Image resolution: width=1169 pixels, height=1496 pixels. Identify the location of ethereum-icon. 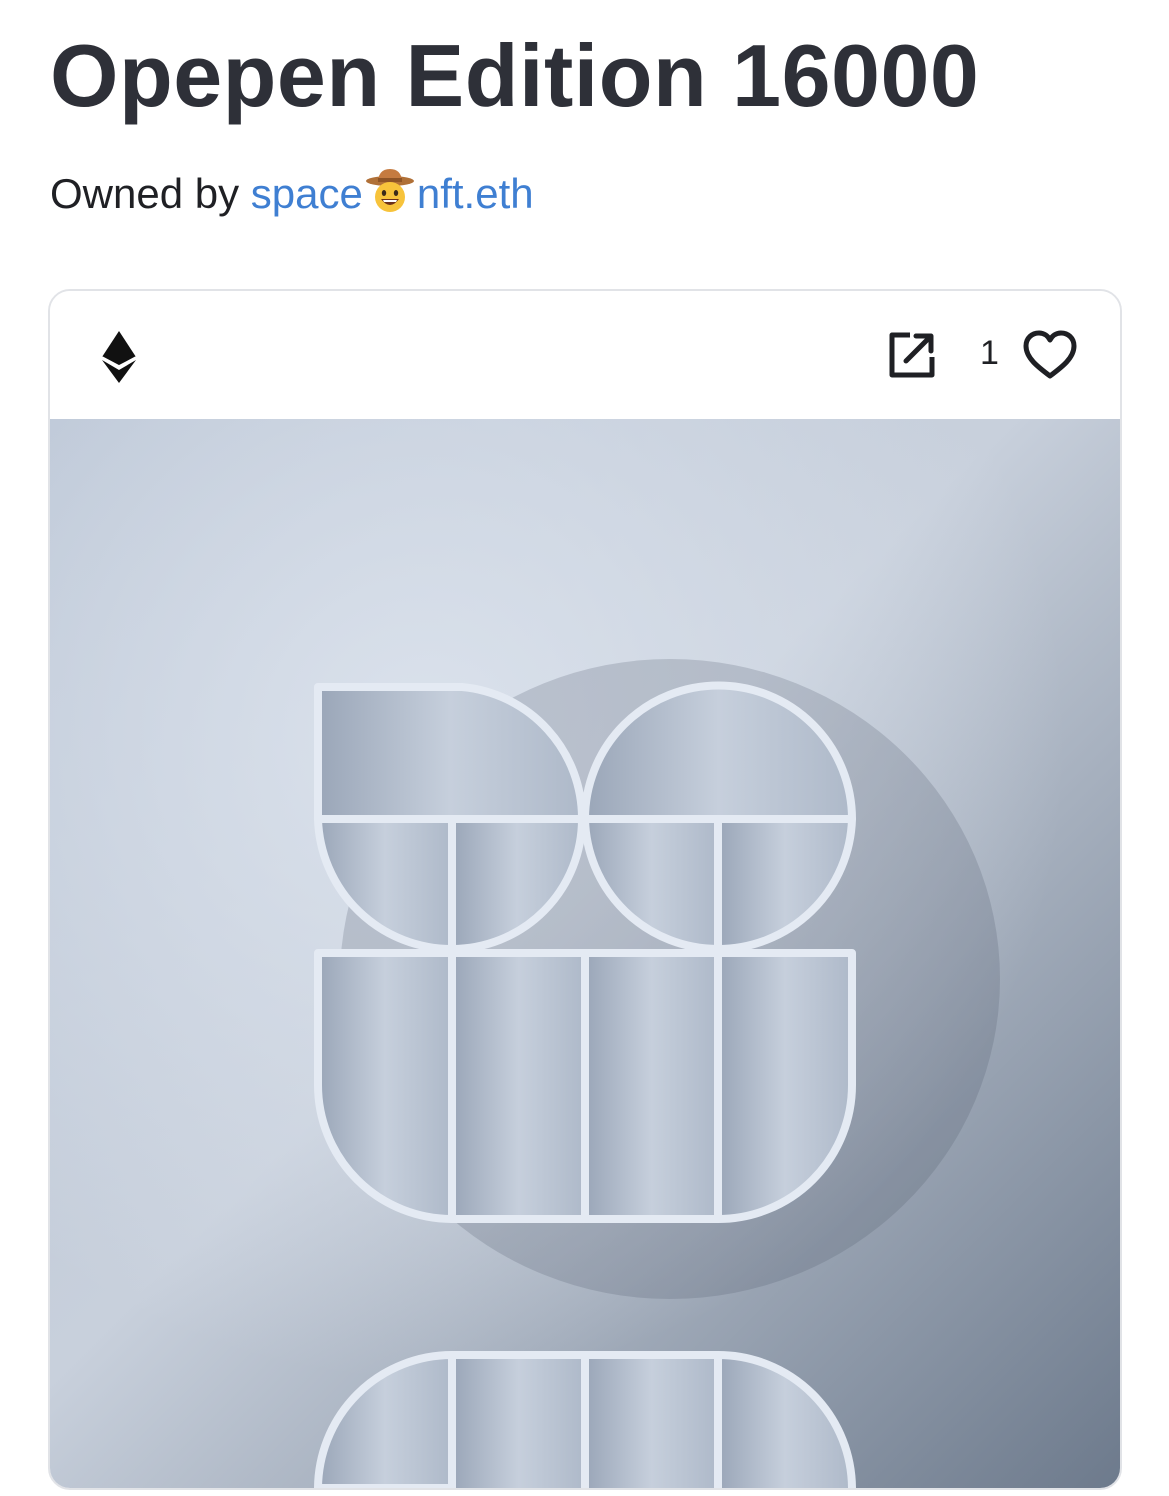
(119, 357).